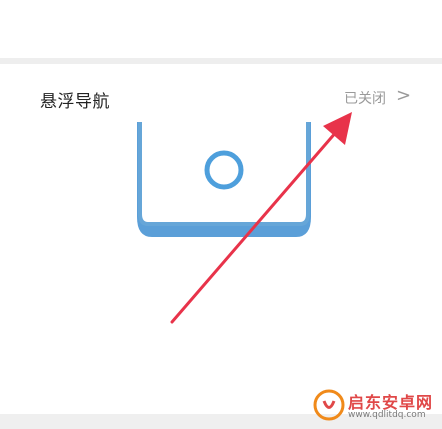 This screenshot has height=429, width=442. I want to click on watermark-url: www.qdlitdq.com, so click(387, 415).